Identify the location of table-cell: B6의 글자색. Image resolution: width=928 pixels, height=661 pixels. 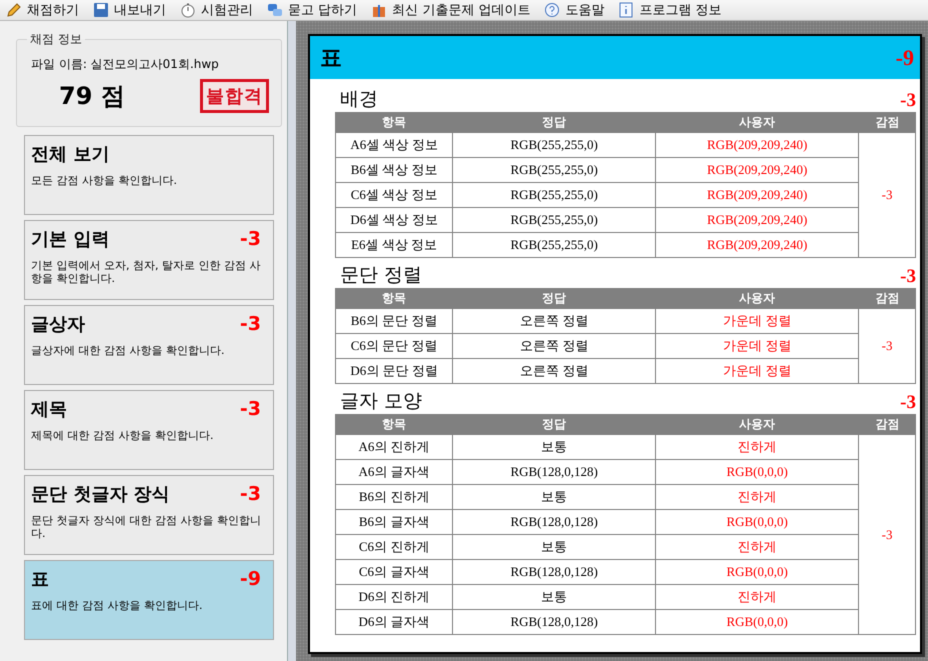
(394, 522).